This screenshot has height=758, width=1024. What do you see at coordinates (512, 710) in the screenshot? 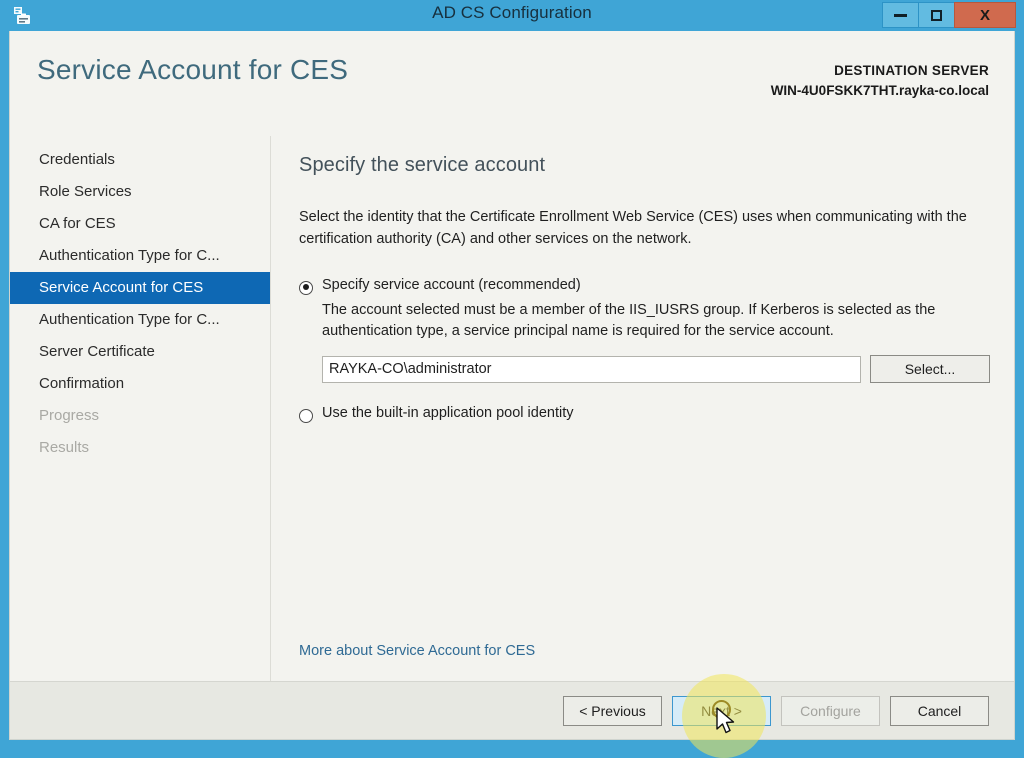
I see `wizard-footer: < Previous Next > Configure Cancel` at bounding box center [512, 710].